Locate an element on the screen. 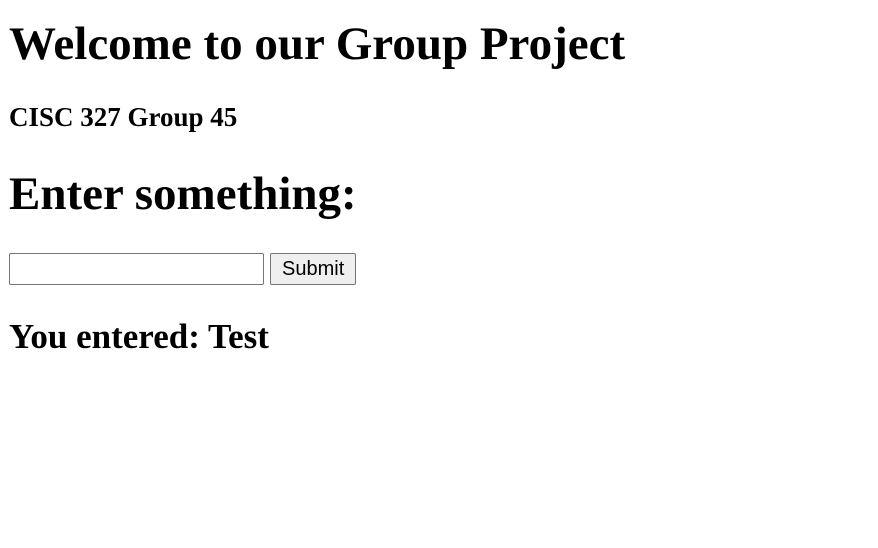 This screenshot has height=548, width=878. prompt-heading: Enter something: is located at coordinates (183, 194).